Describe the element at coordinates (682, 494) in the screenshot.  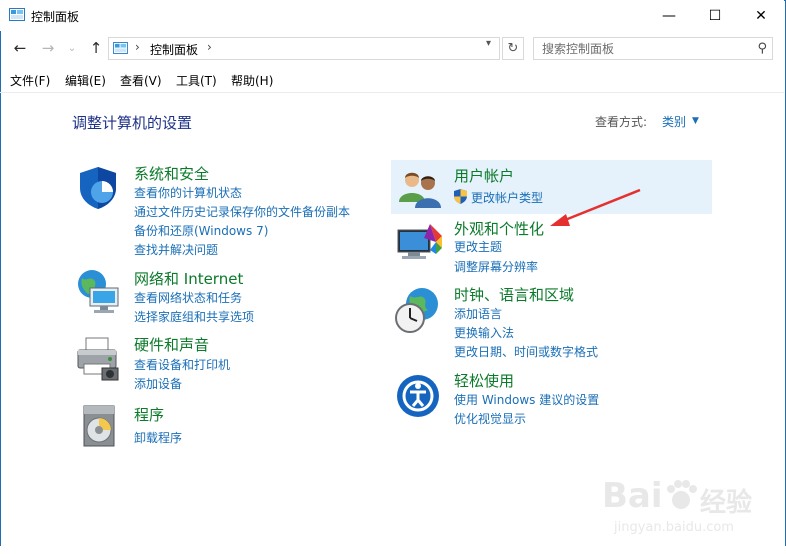
I see `paw-watermark-icon` at that location.